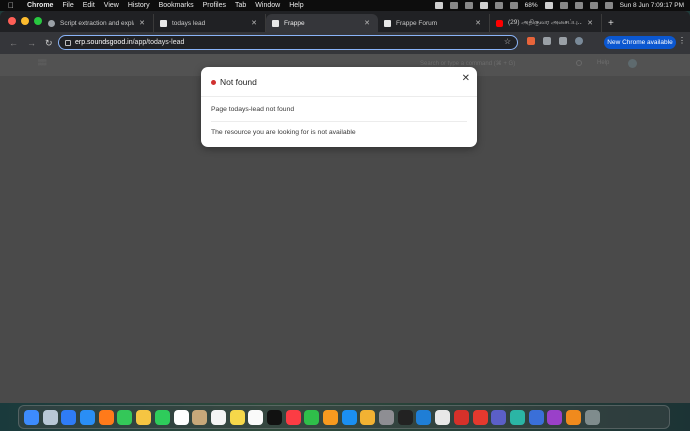 The width and height of the screenshot is (690, 431). What do you see at coordinates (162, 417) in the screenshot?
I see `facetime-icon` at bounding box center [162, 417].